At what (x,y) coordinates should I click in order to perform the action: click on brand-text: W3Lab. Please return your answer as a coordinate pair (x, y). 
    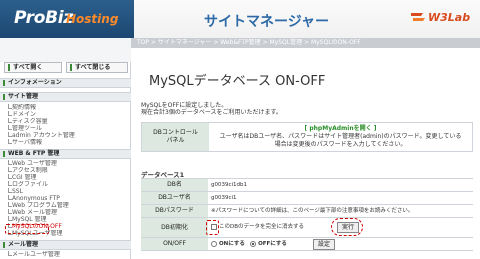
    Looking at the image, I should click on (449, 17).